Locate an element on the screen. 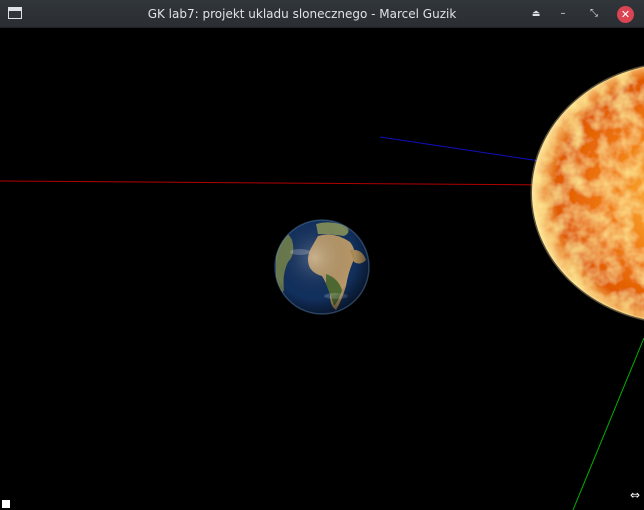 Image resolution: width=644 pixels, height=510 pixels. keep-above-button: ⏏ is located at coordinates (536, 14).